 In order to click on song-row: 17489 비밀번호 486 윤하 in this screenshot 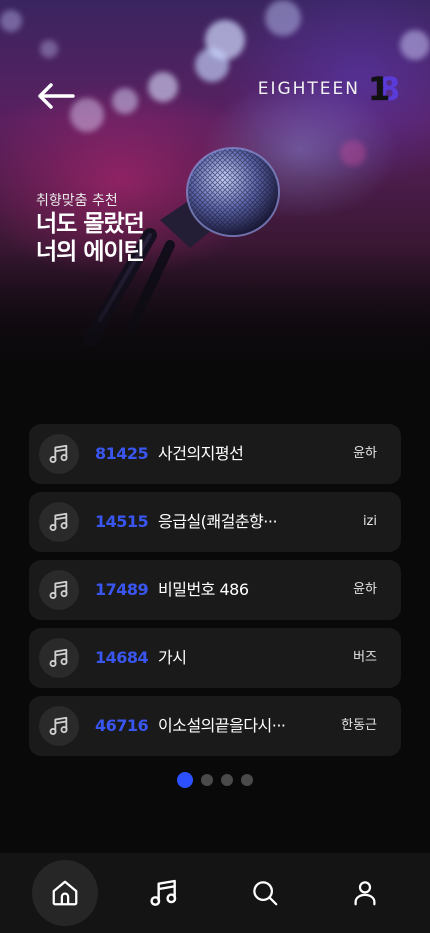, I will do `click(215, 590)`.